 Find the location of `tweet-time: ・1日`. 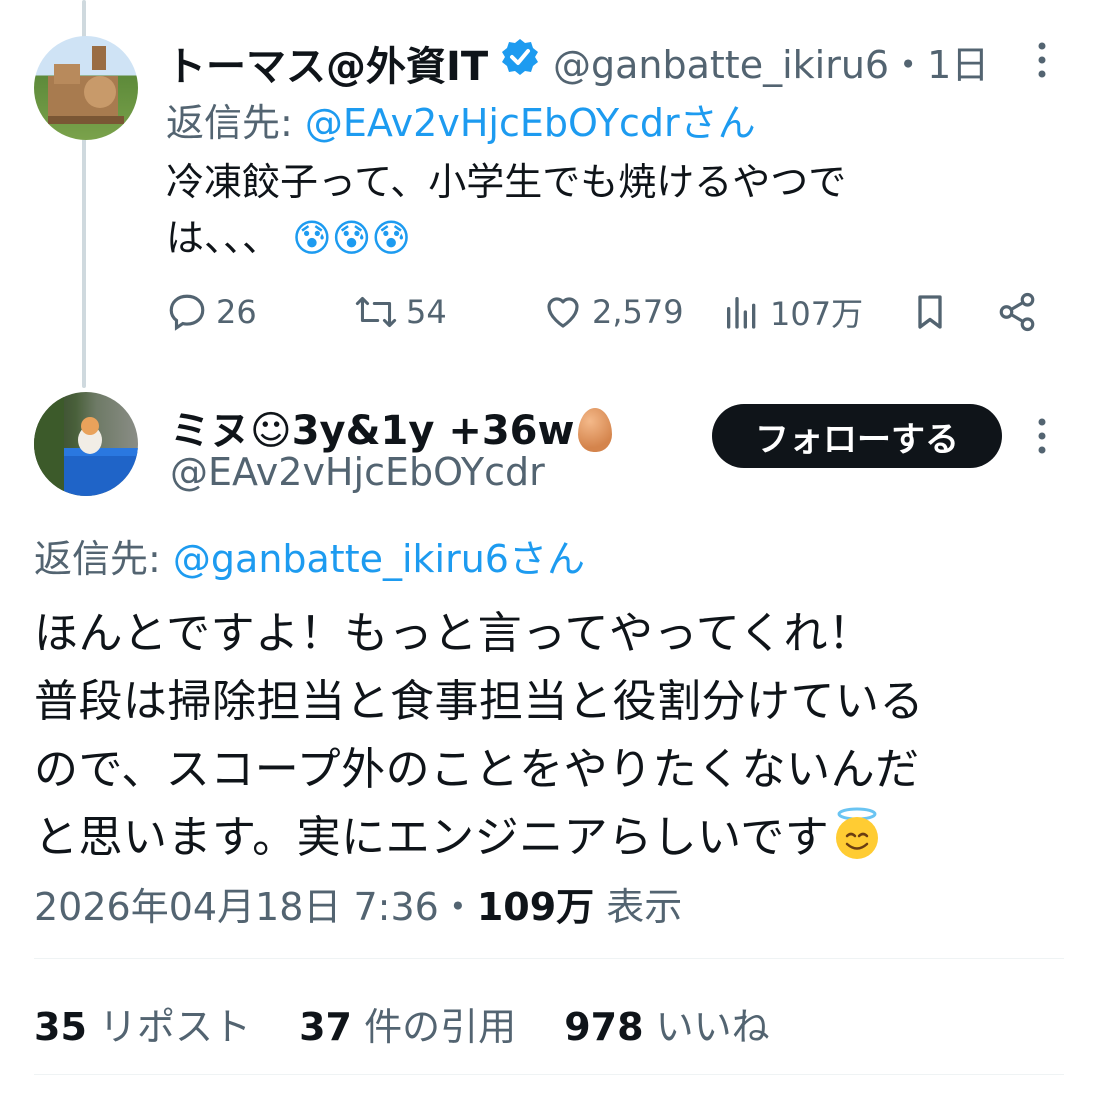

tweet-time: ・1日 is located at coordinates (939, 65).